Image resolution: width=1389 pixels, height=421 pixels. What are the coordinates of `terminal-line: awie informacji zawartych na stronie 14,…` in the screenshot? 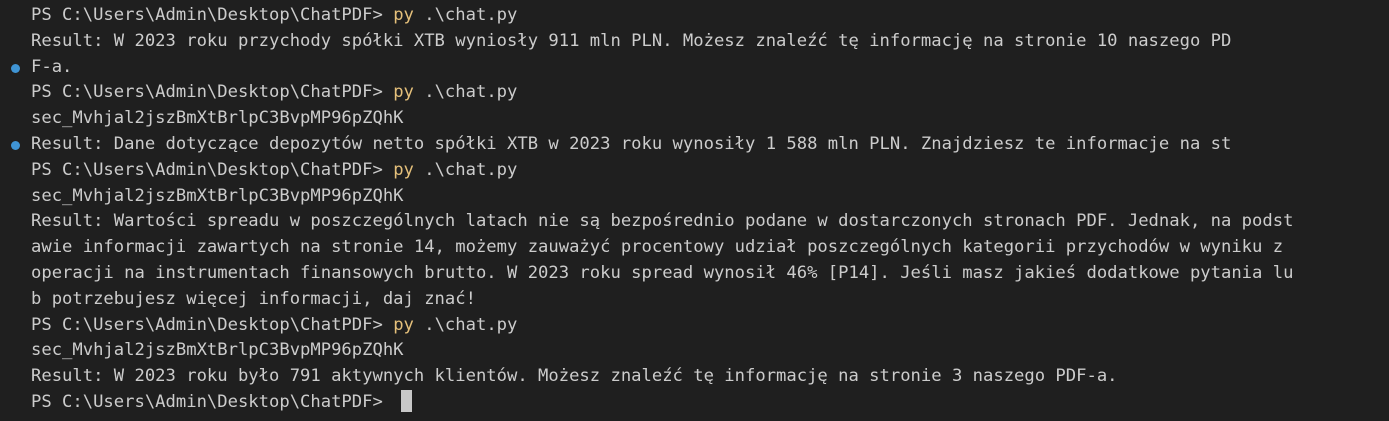 It's located at (694, 248).